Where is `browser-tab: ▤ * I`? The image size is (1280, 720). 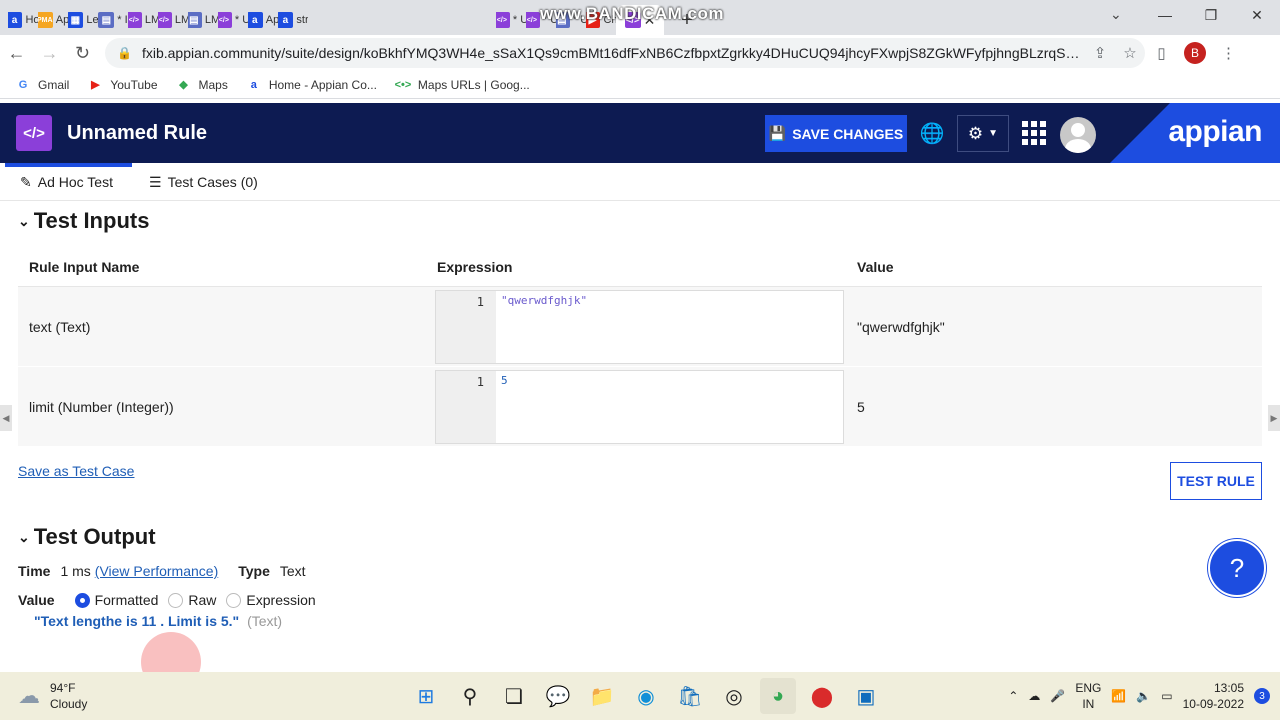
browser-tab: ▤ * I is located at coordinates (113, 20).